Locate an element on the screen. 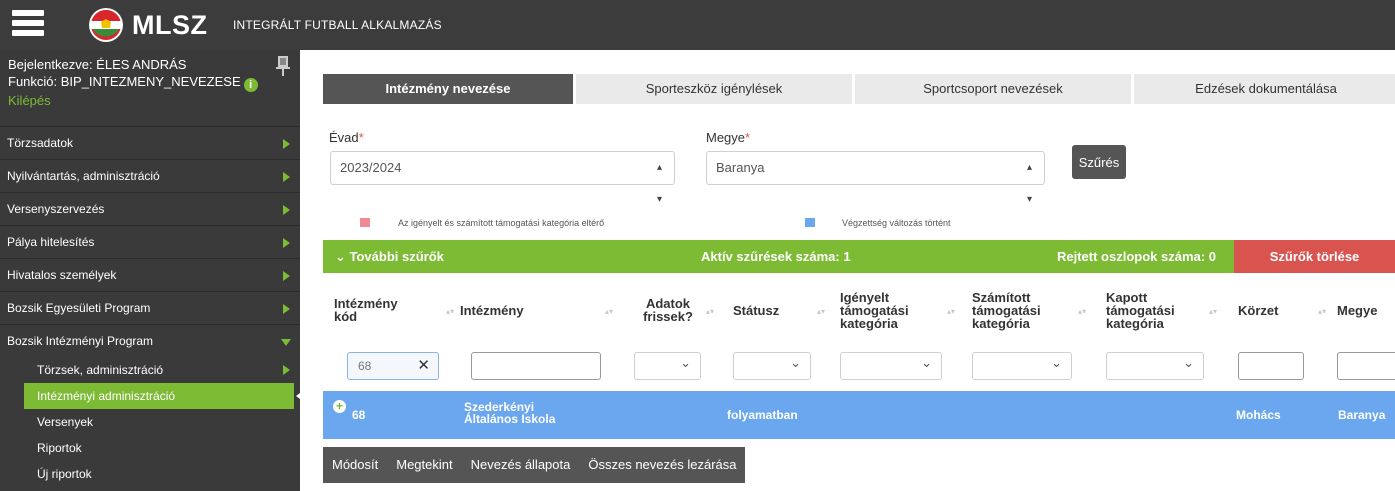 This screenshot has height=491, width=1395. sidebar-subitem-uj-riportok: Új riportok is located at coordinates (150, 474).